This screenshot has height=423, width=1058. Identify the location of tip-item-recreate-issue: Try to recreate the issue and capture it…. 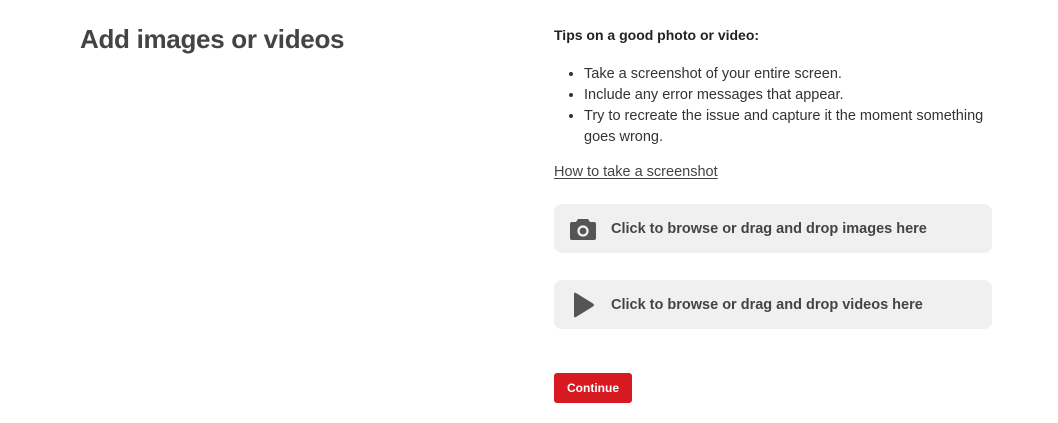
(784, 127).